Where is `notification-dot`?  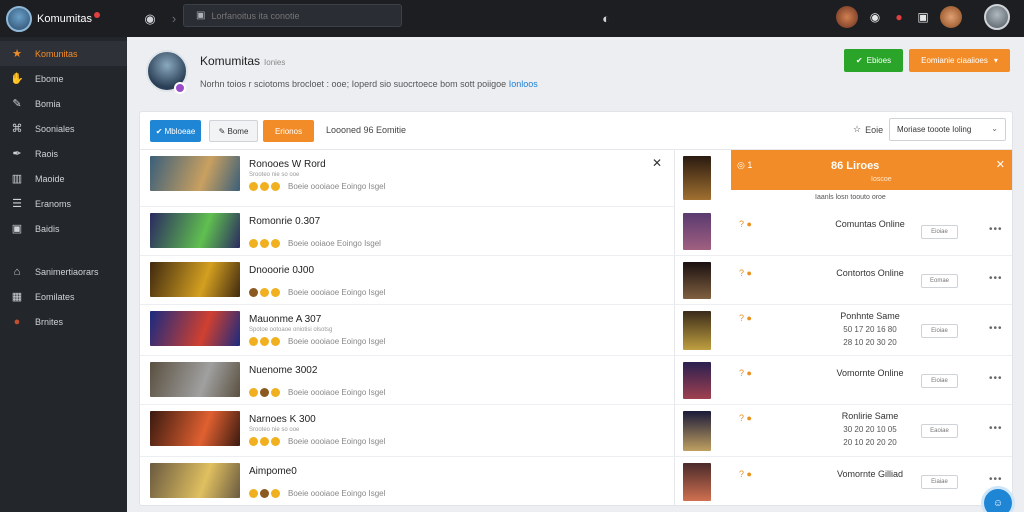 notification-dot is located at coordinates (97, 14).